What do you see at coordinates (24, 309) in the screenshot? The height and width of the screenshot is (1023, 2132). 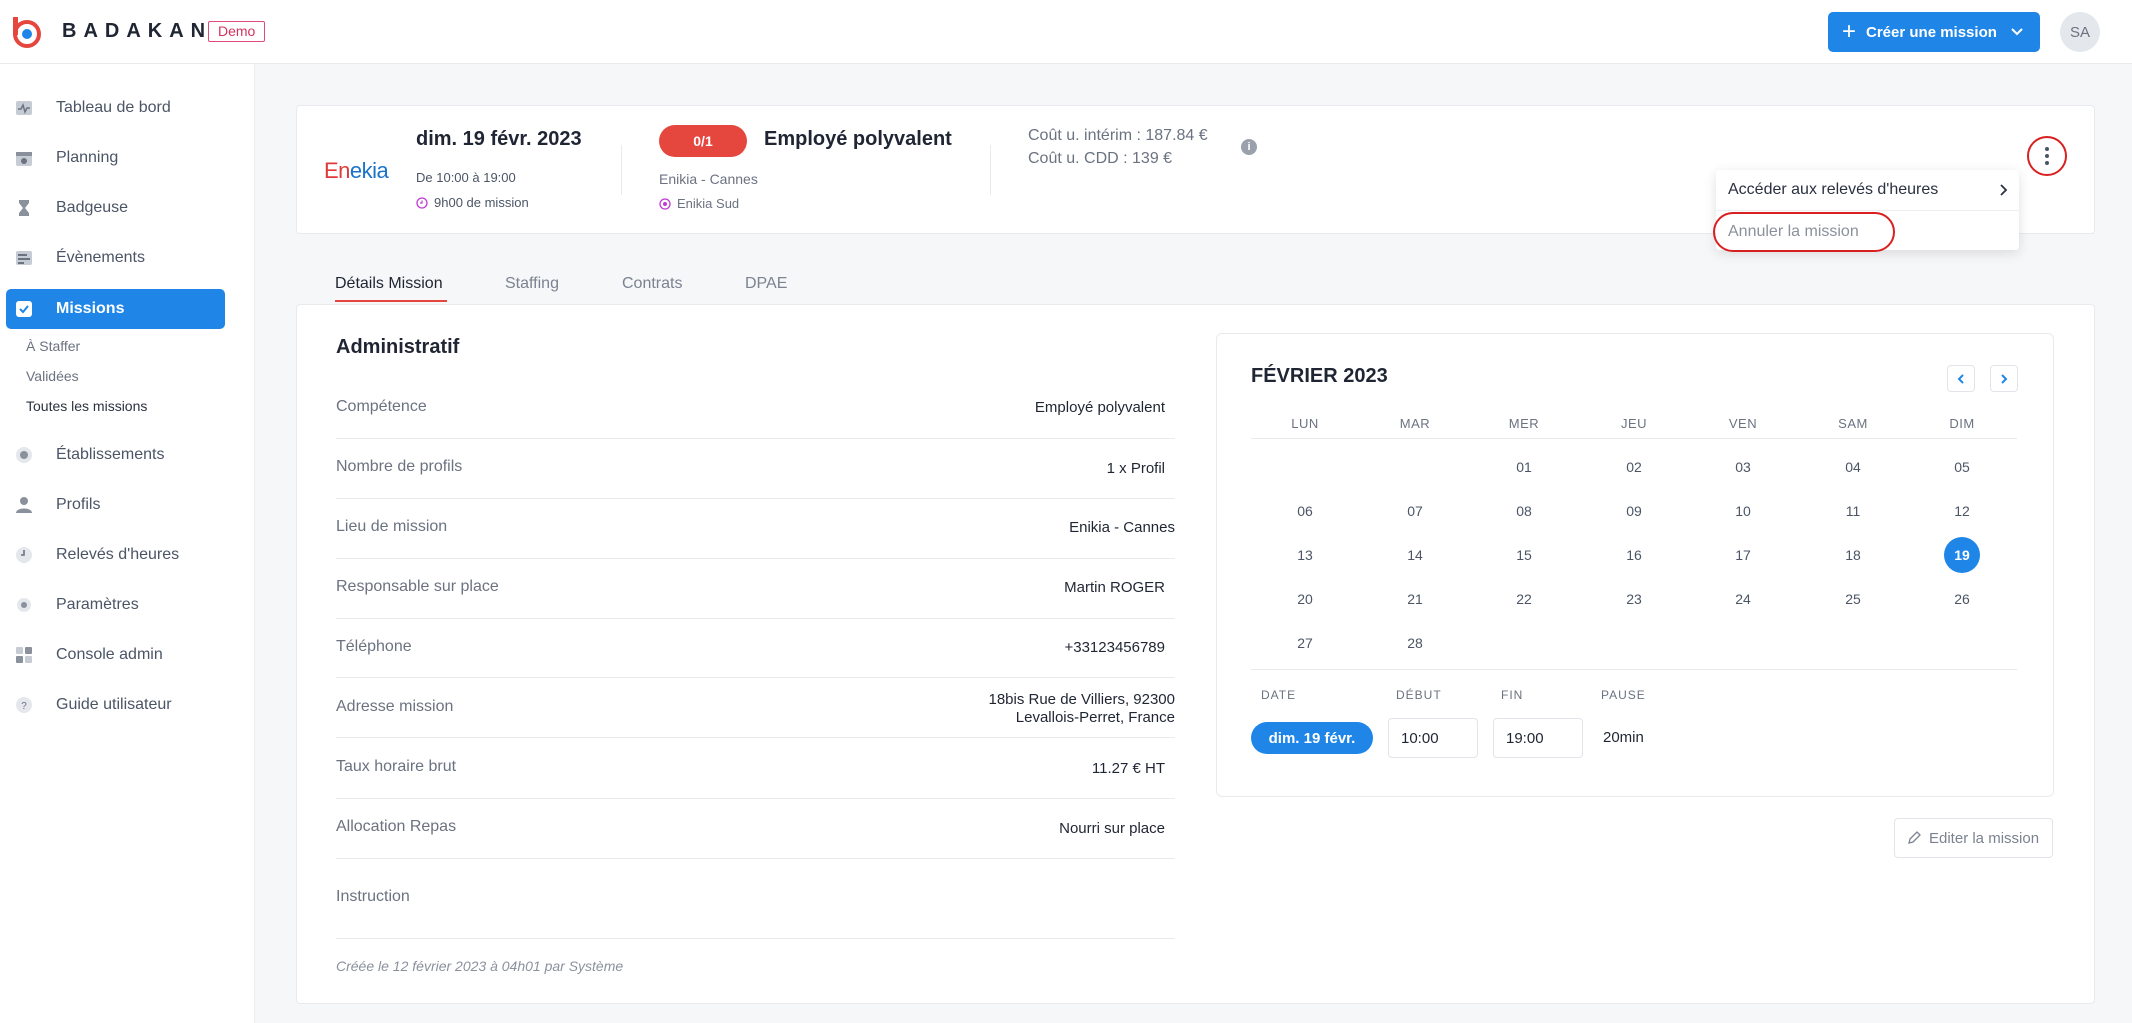 I see `checkbox-icon` at bounding box center [24, 309].